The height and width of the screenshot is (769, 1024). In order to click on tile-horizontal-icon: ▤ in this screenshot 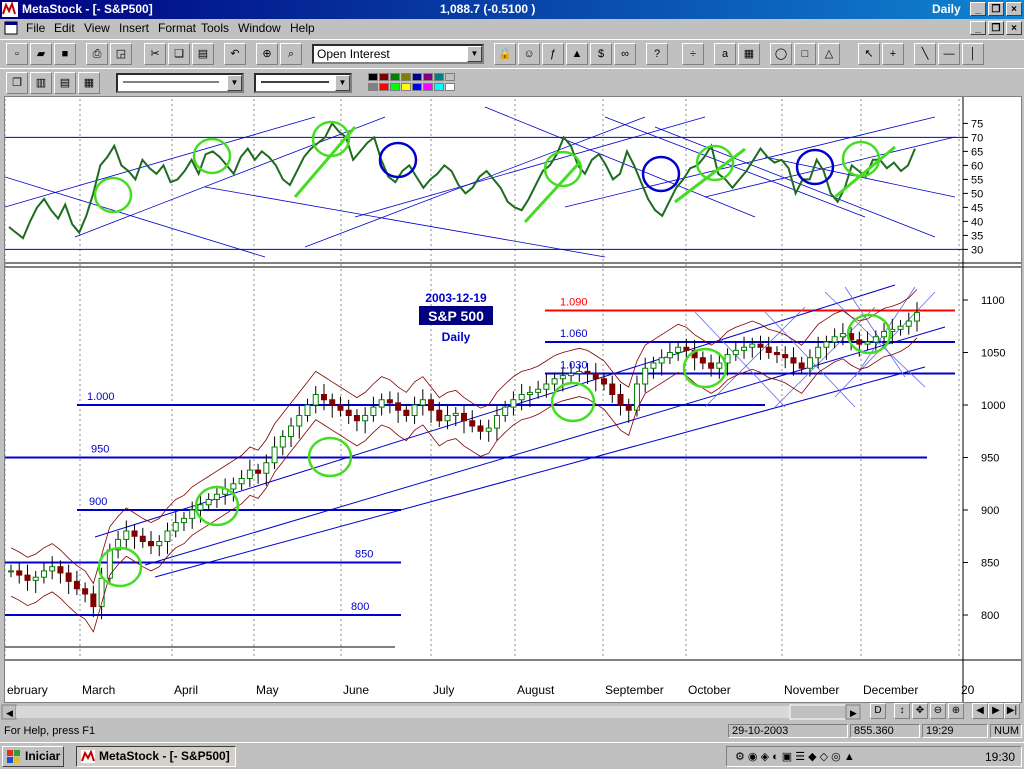, I will do `click(65, 83)`.